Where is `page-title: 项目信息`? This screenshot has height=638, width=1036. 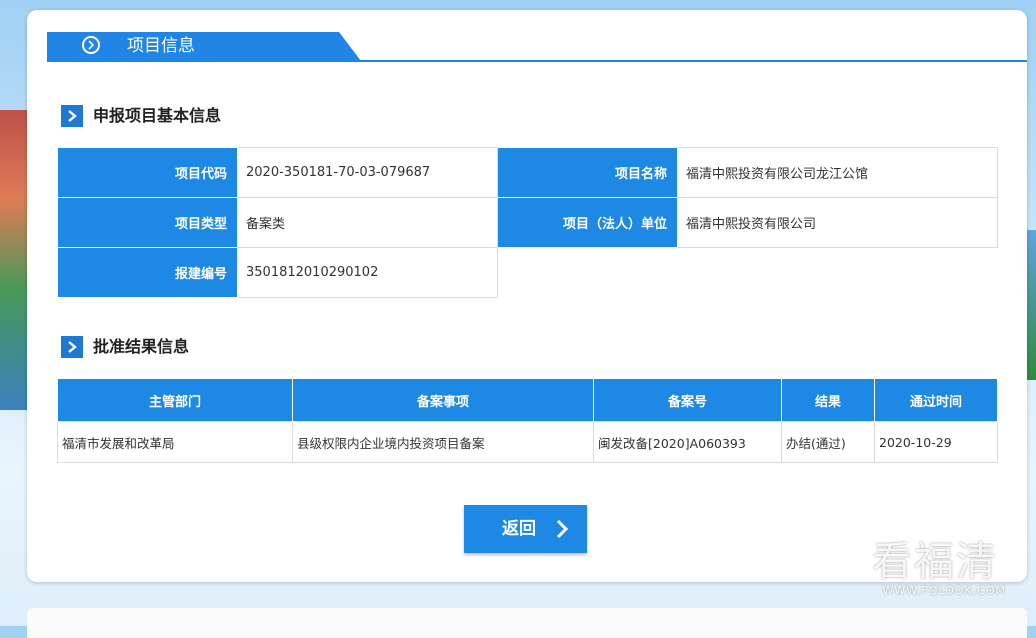
page-title: 项目信息 is located at coordinates (161, 46).